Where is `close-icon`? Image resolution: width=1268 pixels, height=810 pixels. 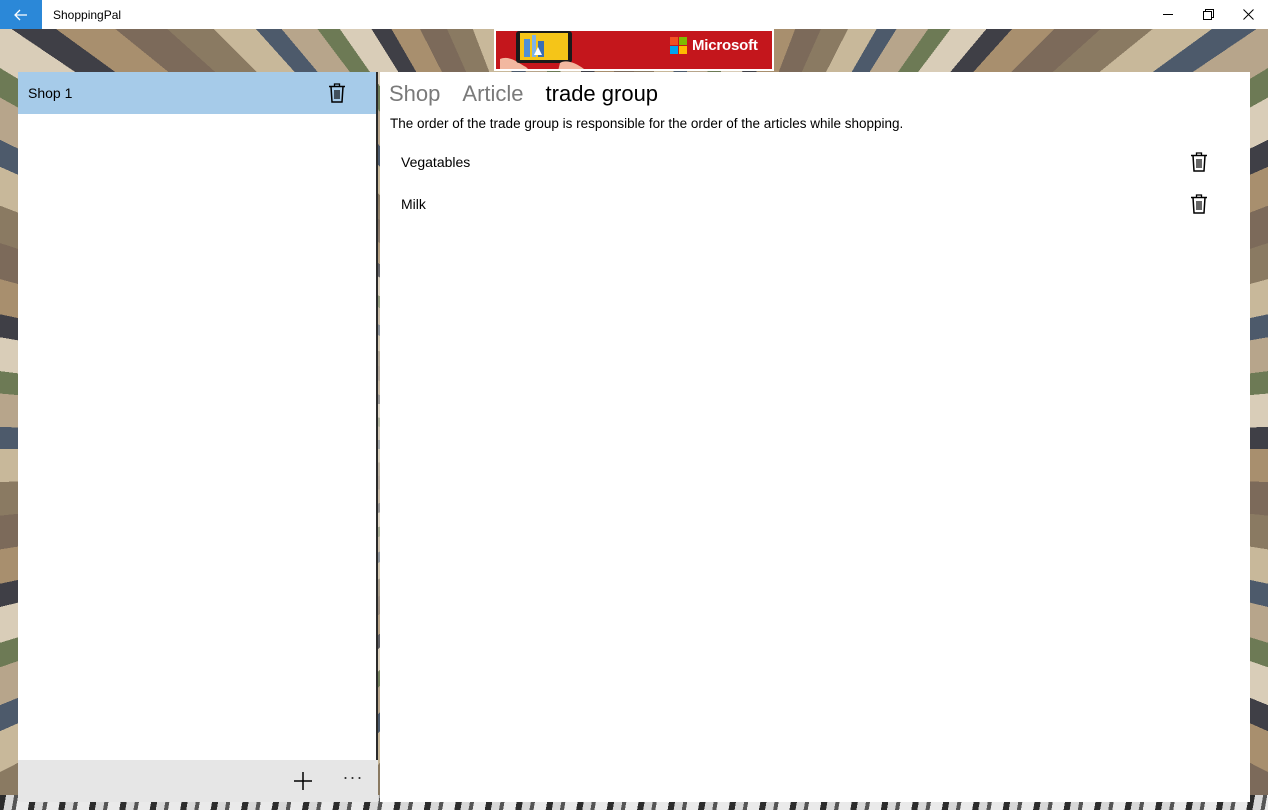 close-icon is located at coordinates (1248, 14).